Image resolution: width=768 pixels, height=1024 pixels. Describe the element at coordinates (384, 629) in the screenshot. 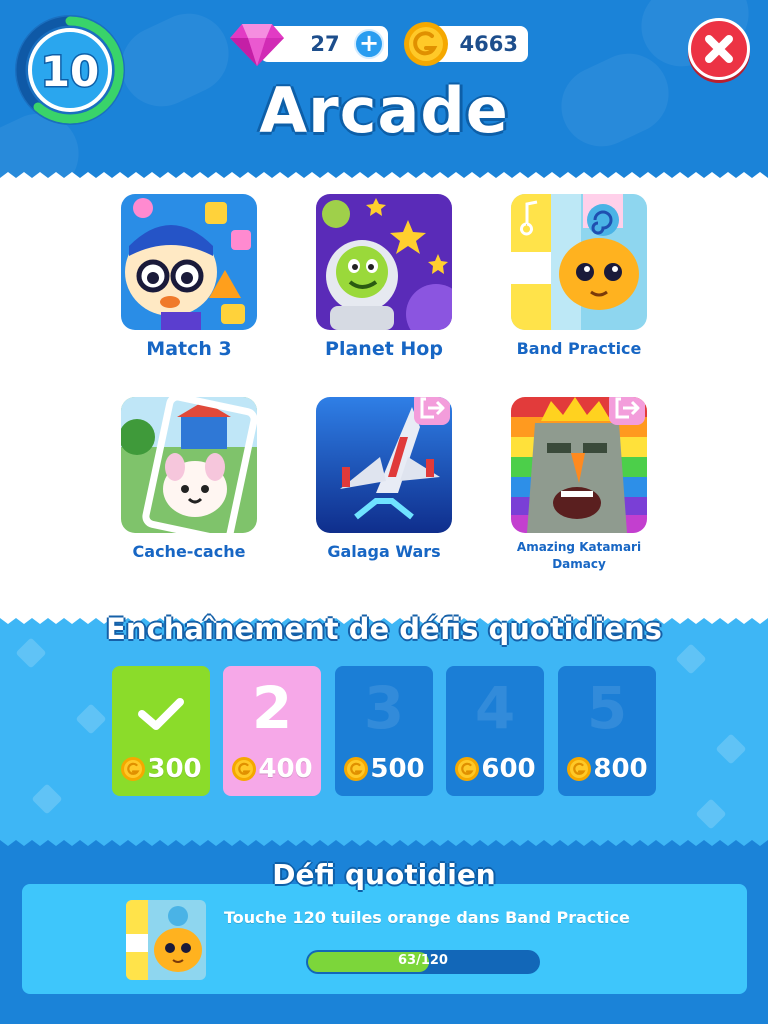

I see `streak-title: Enchaînement de défis quotidiens` at that location.